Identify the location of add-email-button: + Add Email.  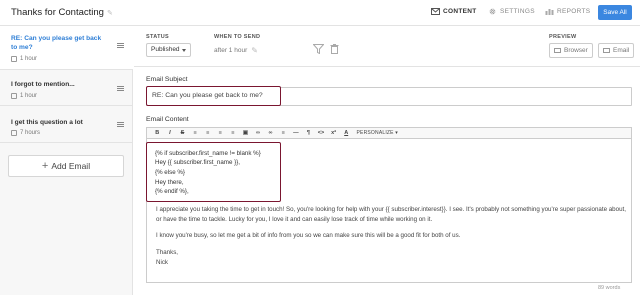
(66, 166).